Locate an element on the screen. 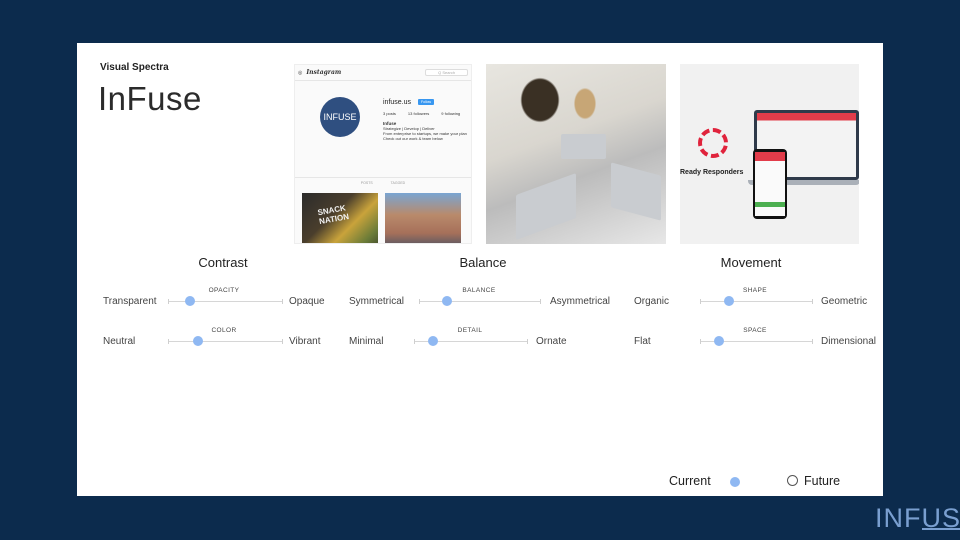 The image size is (960, 540). slider-right-label: Asymmetrical is located at coordinates (580, 301).